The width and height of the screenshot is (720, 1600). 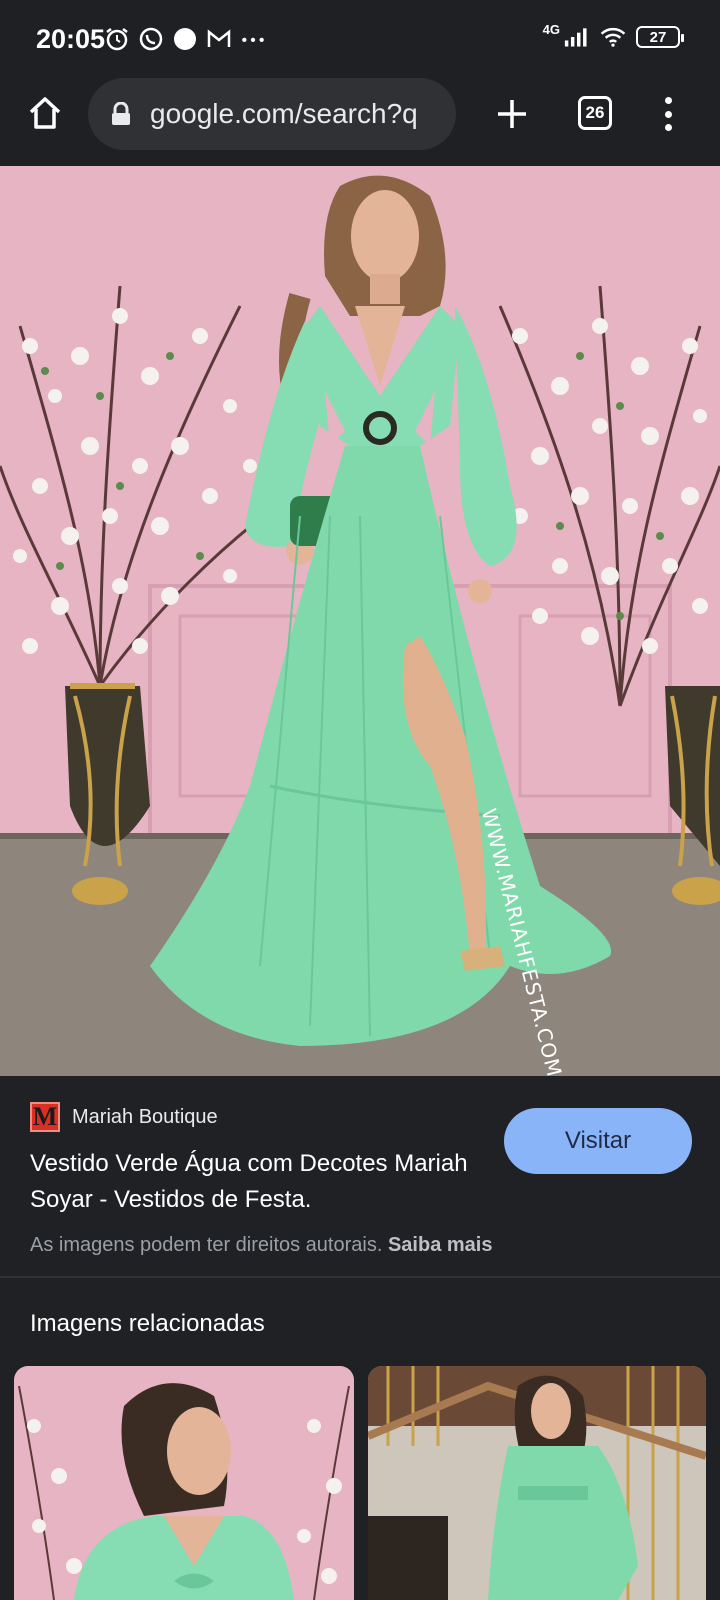 I want to click on menu-button, so click(x=668, y=114).